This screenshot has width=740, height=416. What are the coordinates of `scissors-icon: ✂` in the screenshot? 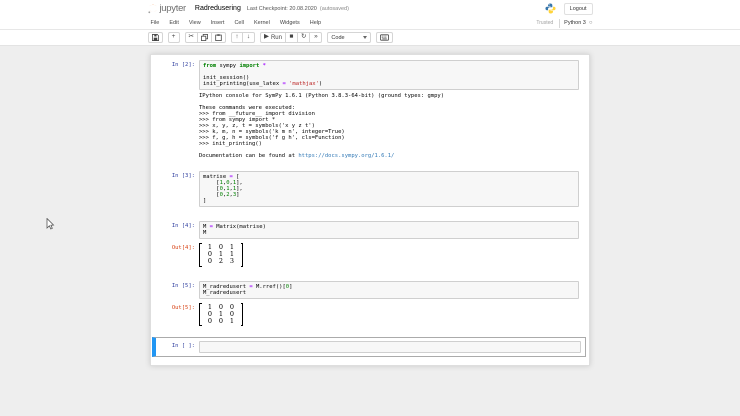 It's located at (191, 37).